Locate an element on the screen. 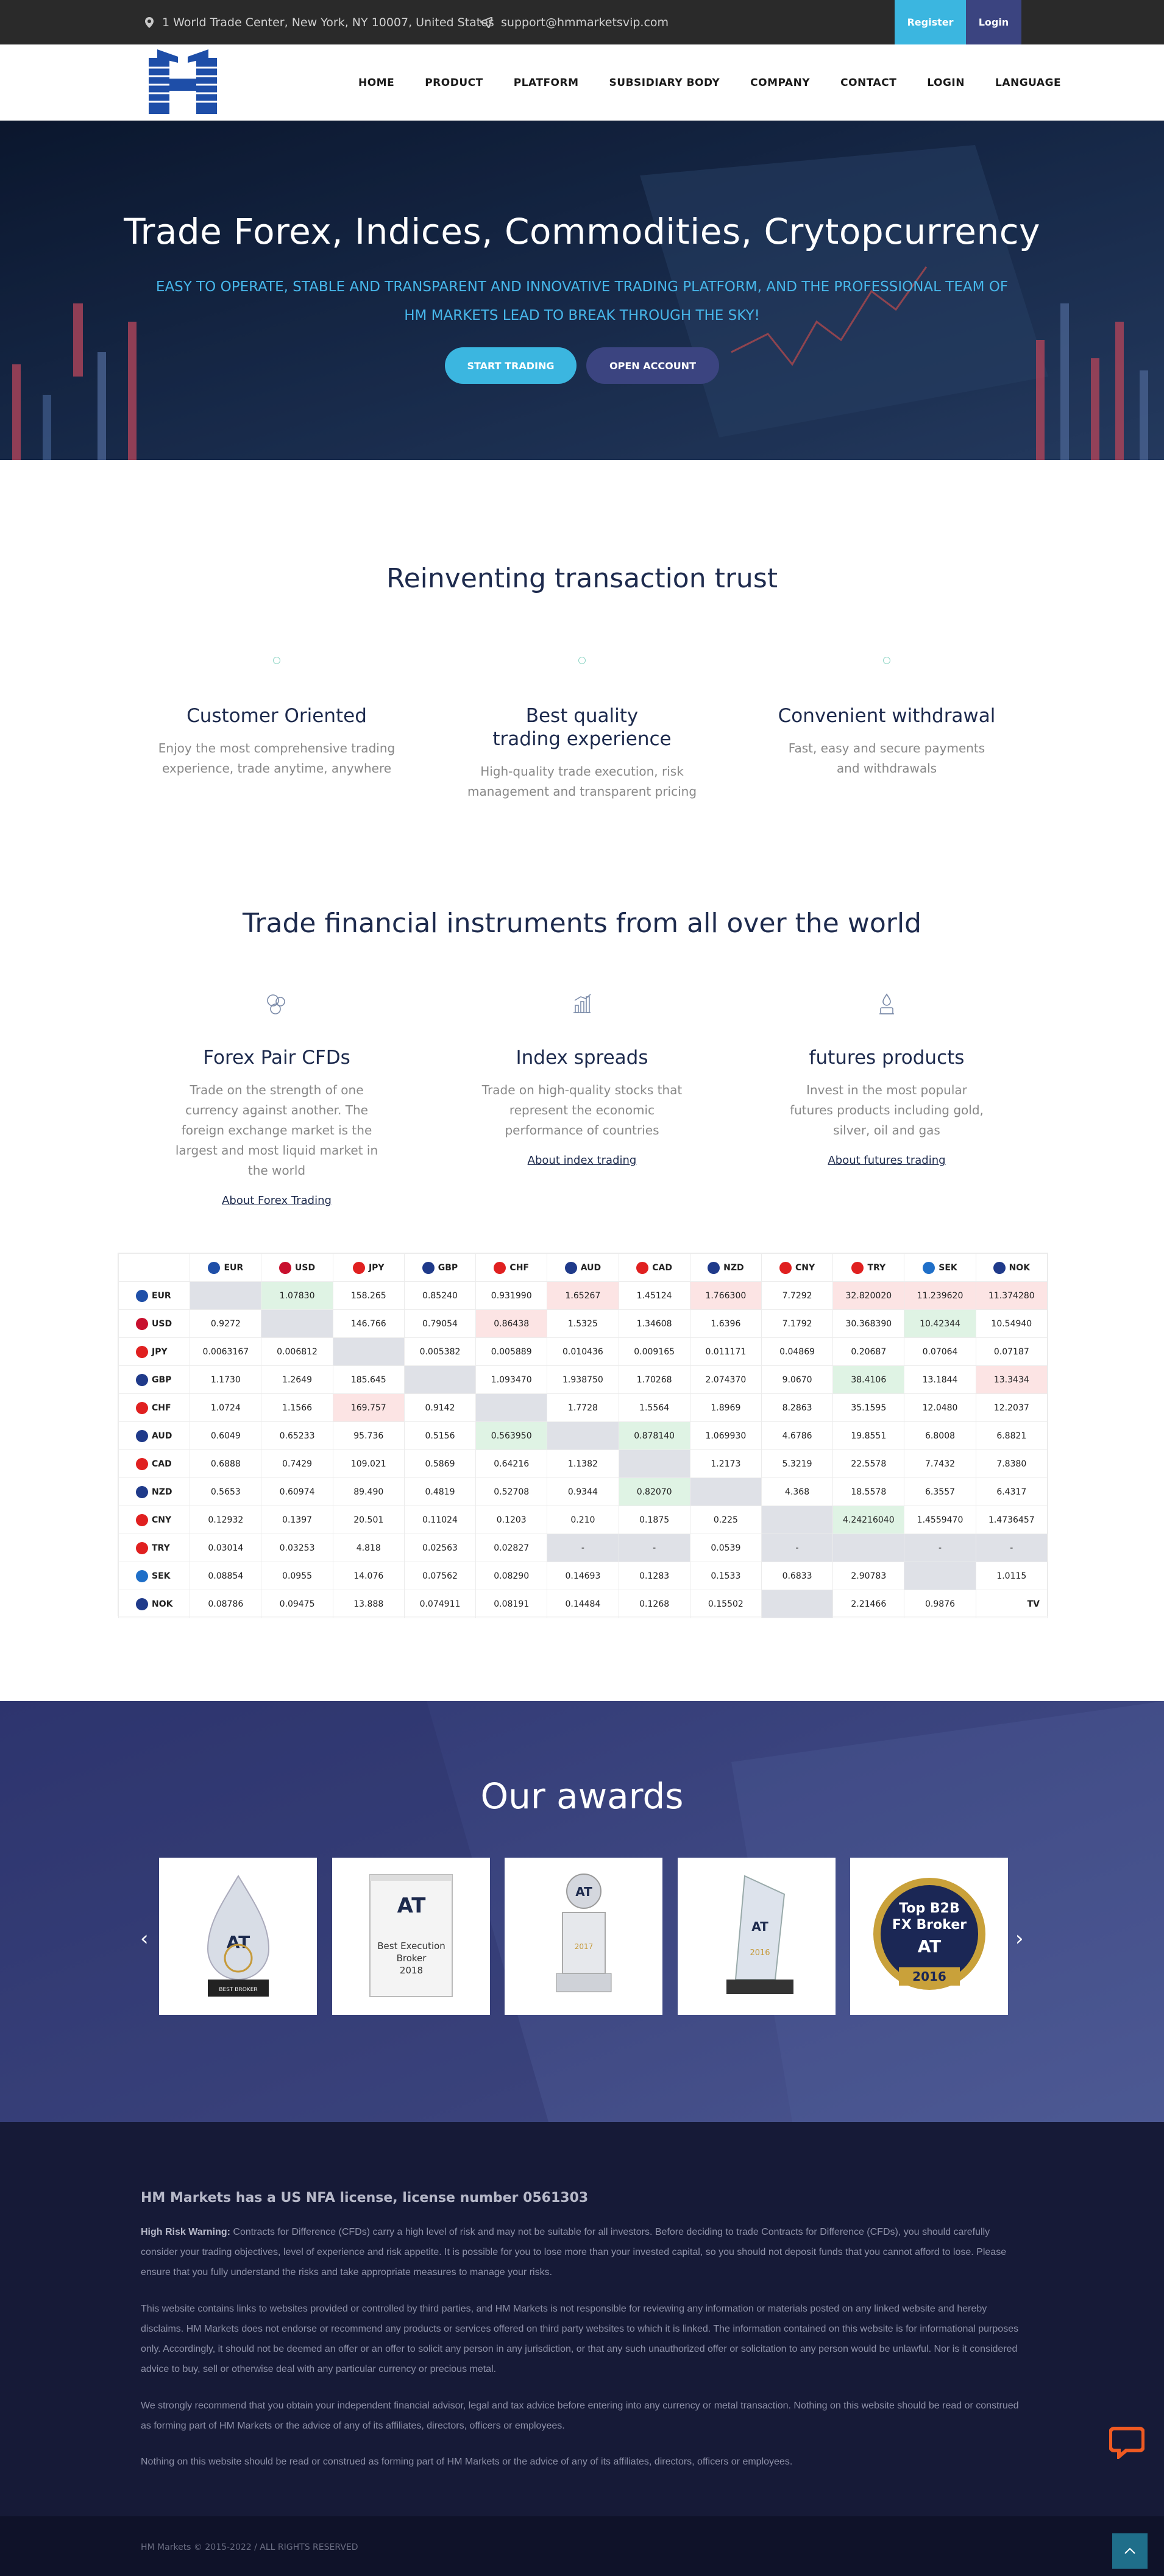  rate-cell: 158.265 is located at coordinates (368, 1295).